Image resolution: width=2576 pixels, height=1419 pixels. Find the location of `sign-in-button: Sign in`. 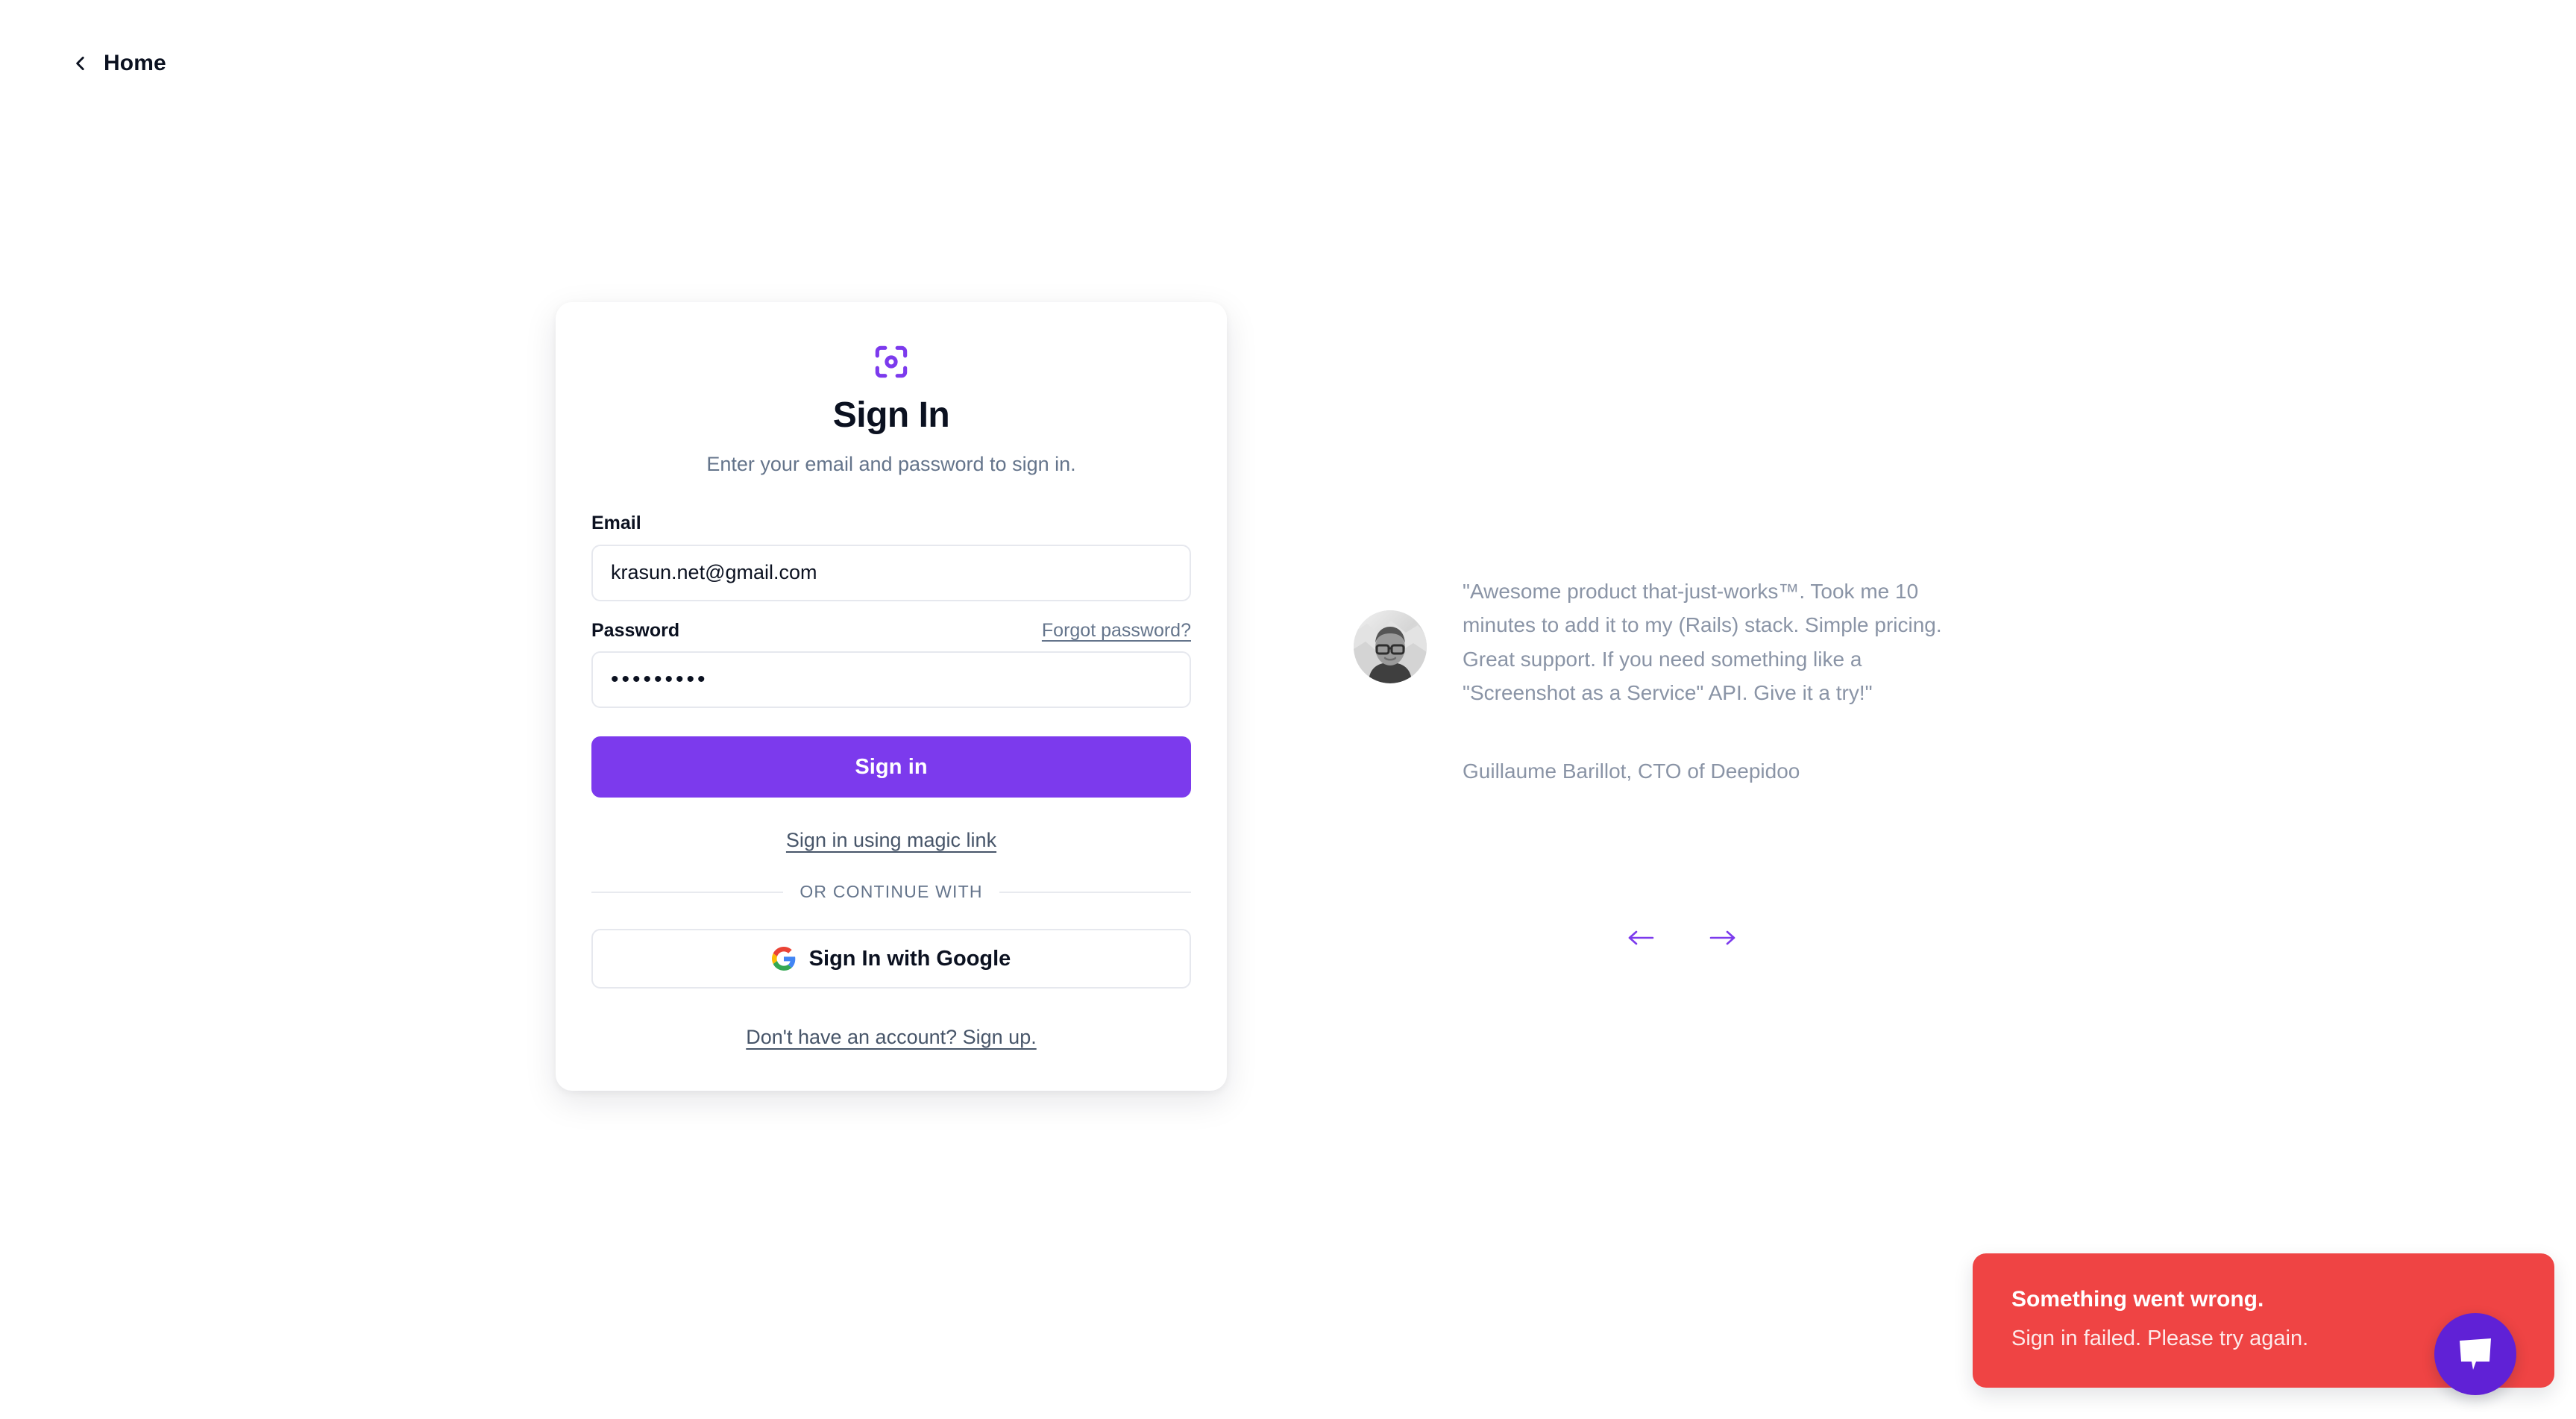

sign-in-button: Sign in is located at coordinates (891, 767).